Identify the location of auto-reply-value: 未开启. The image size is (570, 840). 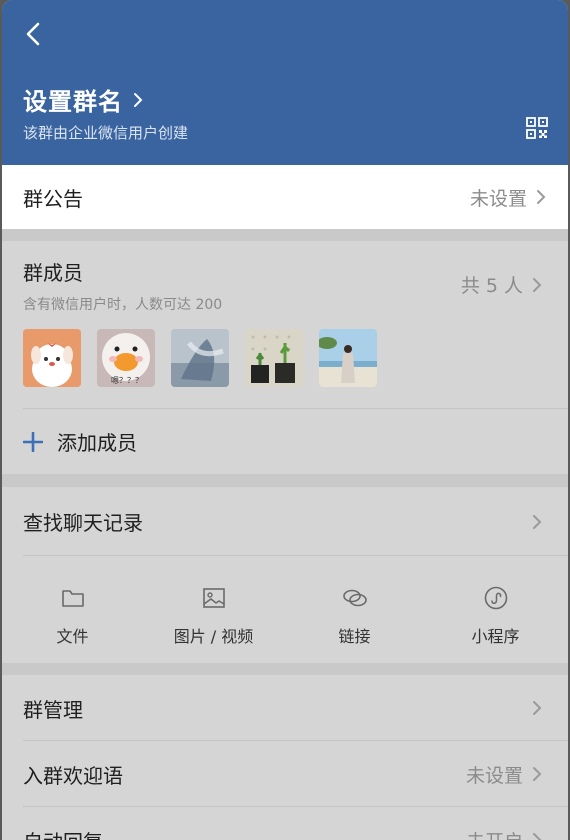
(494, 833).